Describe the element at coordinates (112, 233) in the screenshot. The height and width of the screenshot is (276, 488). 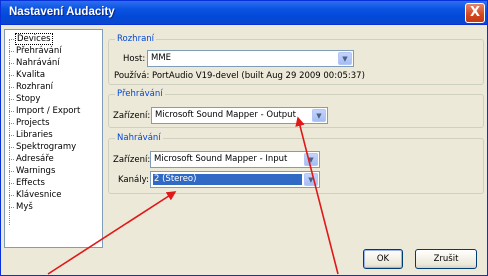
I see `annotation-arrow-channels` at that location.